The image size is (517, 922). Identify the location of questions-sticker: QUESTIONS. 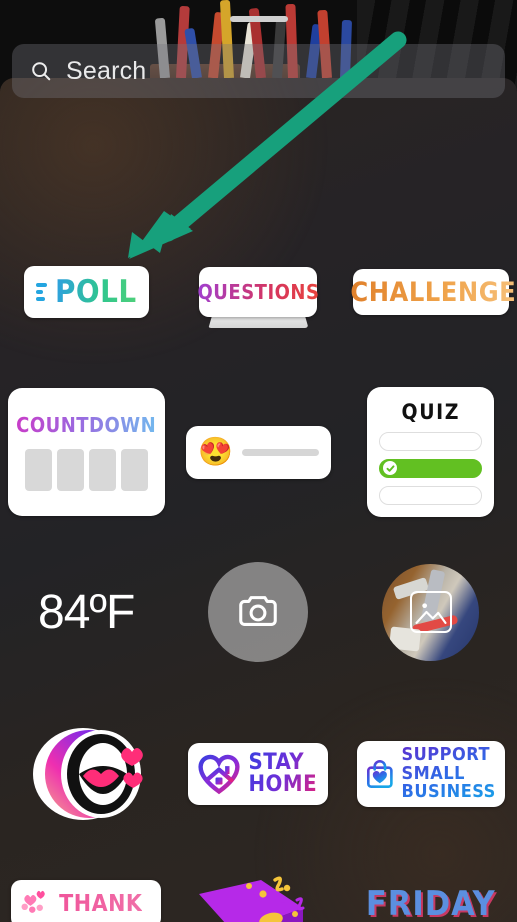
(258, 292).